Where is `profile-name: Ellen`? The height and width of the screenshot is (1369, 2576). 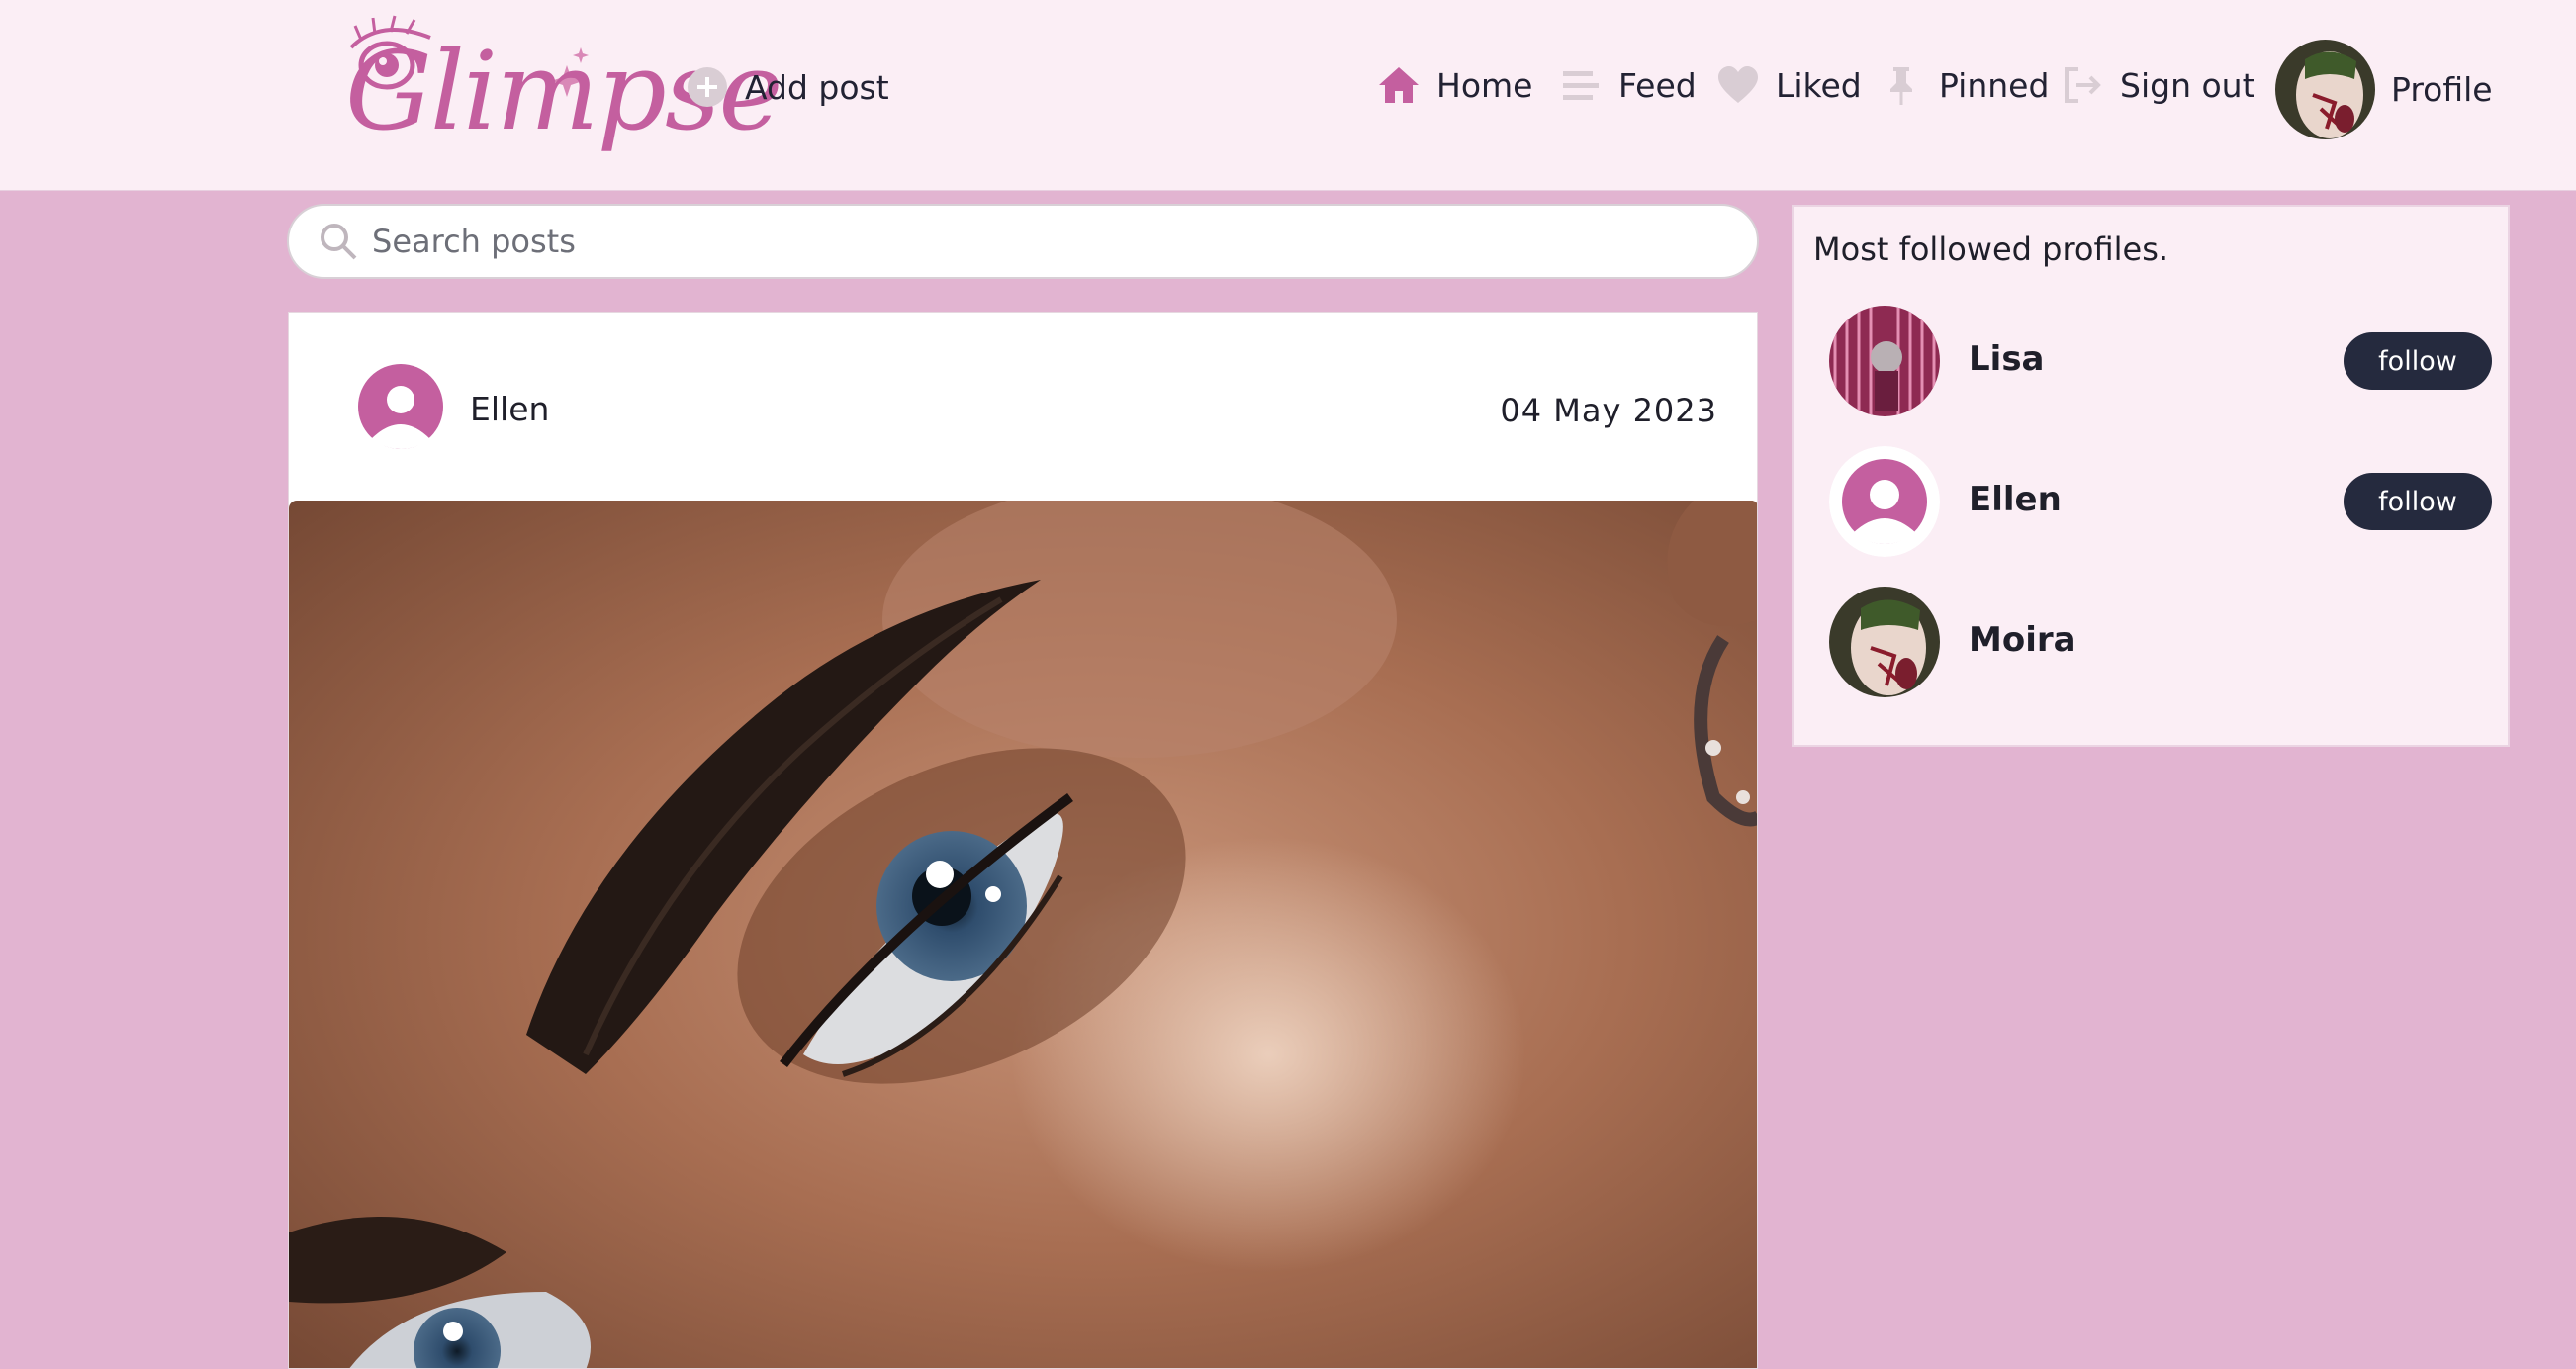
profile-name: Ellen is located at coordinates (2015, 500).